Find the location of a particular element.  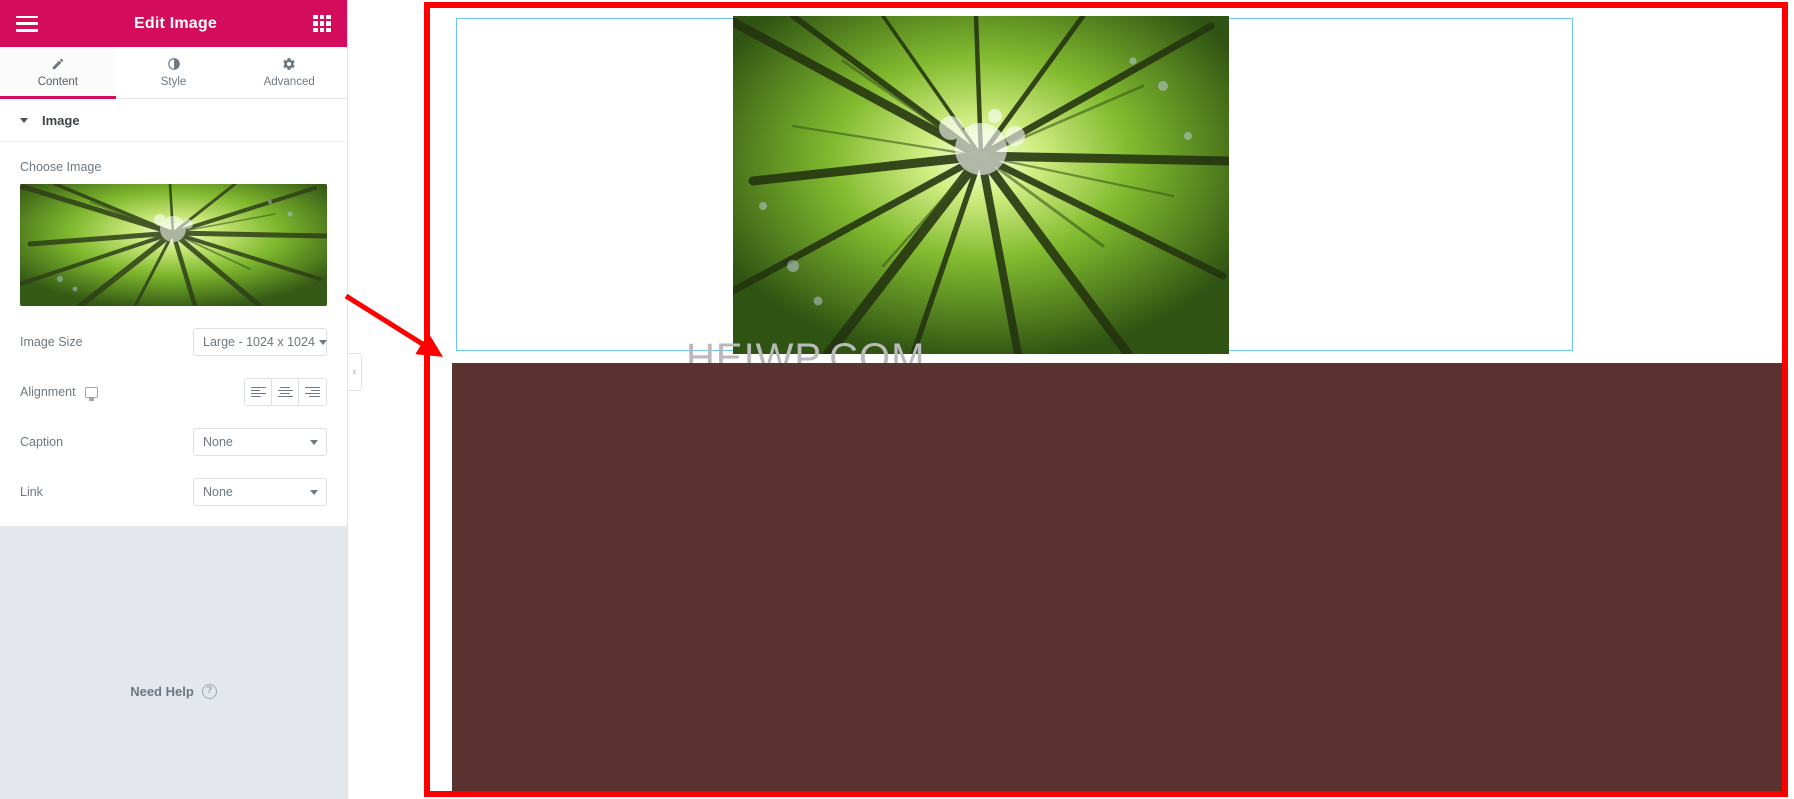

section-header-image: Image is located at coordinates (173, 120).